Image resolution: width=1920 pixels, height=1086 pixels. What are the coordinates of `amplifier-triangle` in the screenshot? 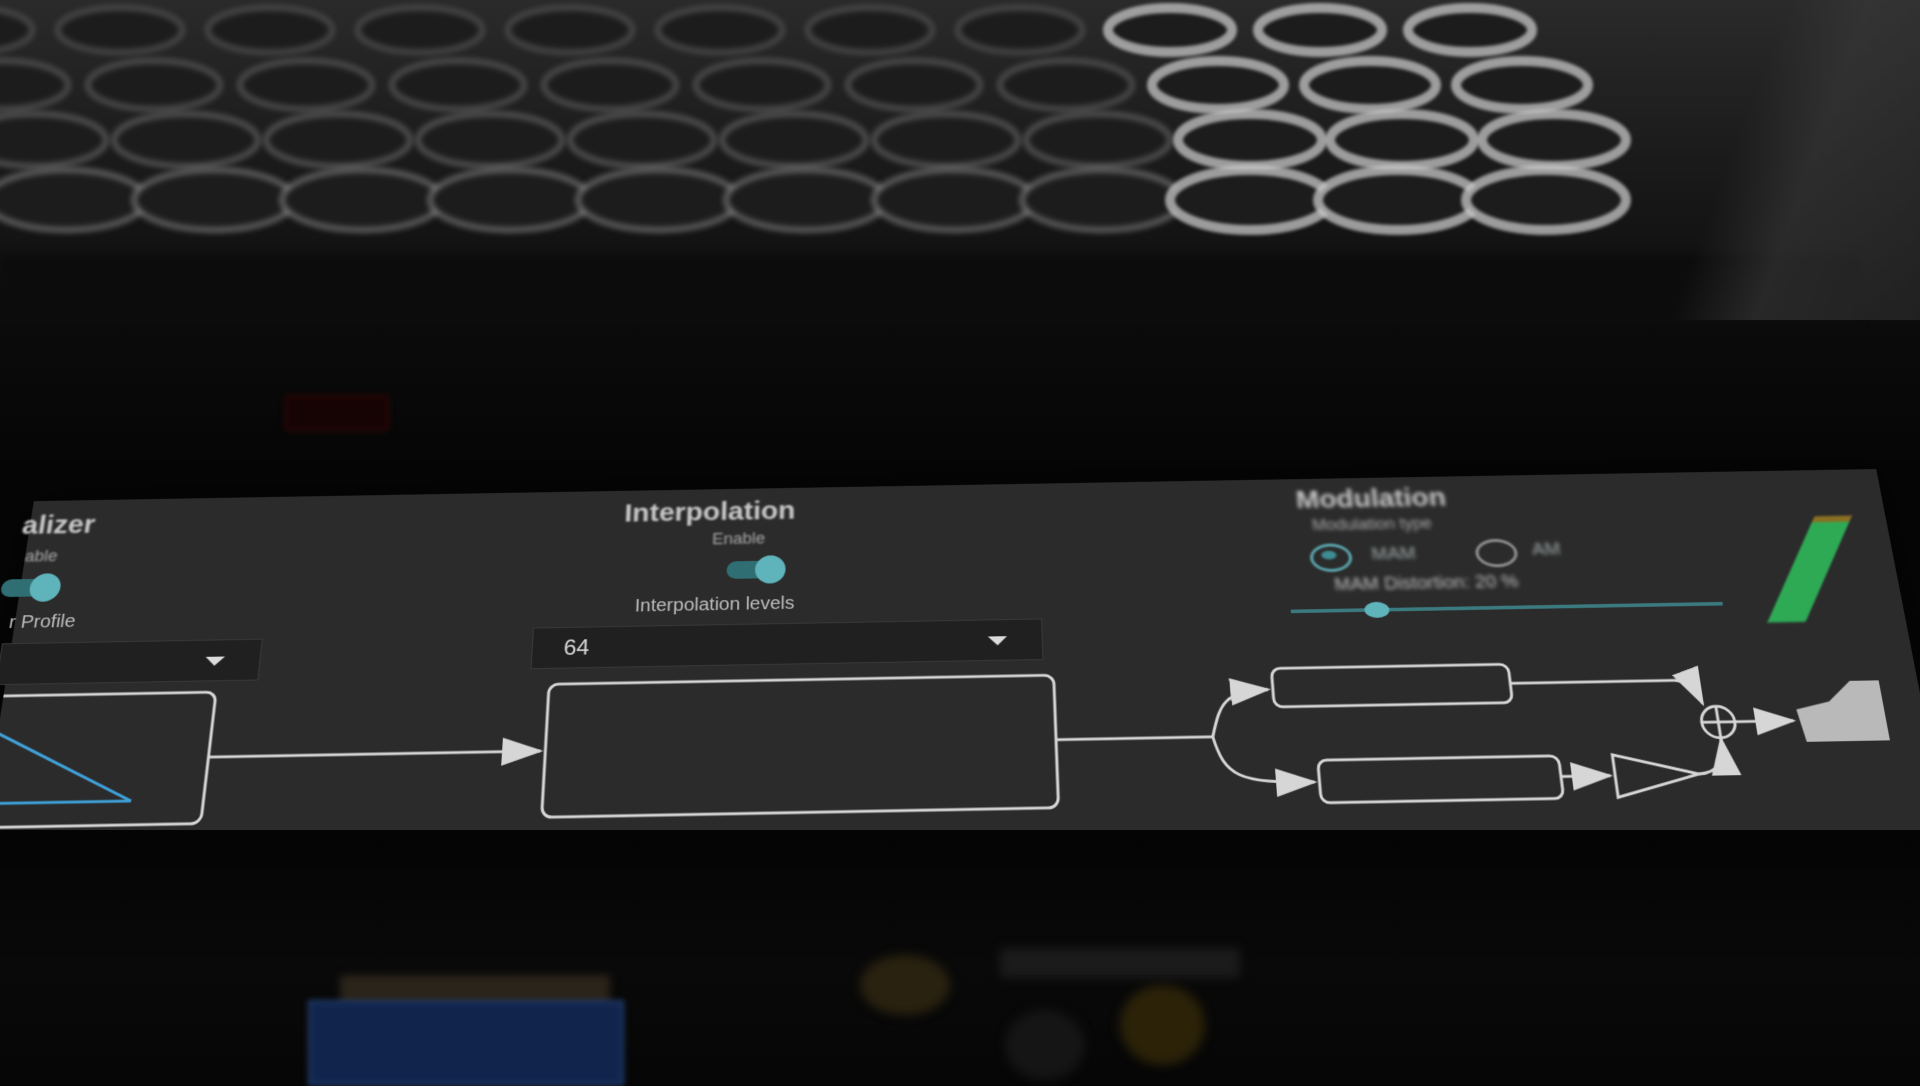 It's located at (1657, 775).